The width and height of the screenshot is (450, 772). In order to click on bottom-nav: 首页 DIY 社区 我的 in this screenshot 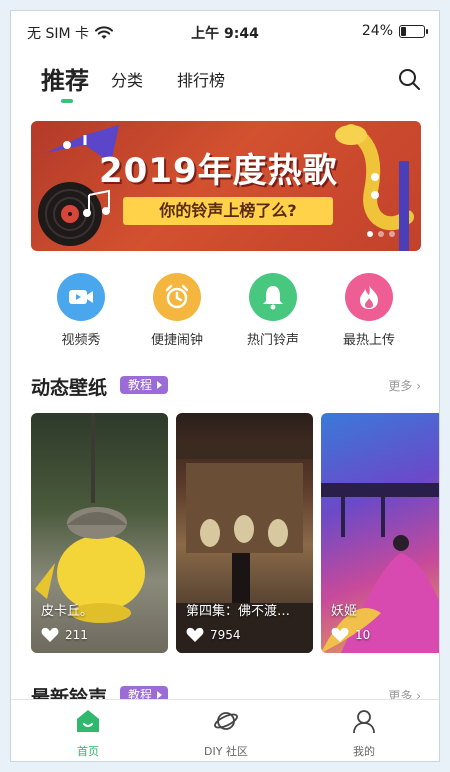, I will do `click(225, 730)`.